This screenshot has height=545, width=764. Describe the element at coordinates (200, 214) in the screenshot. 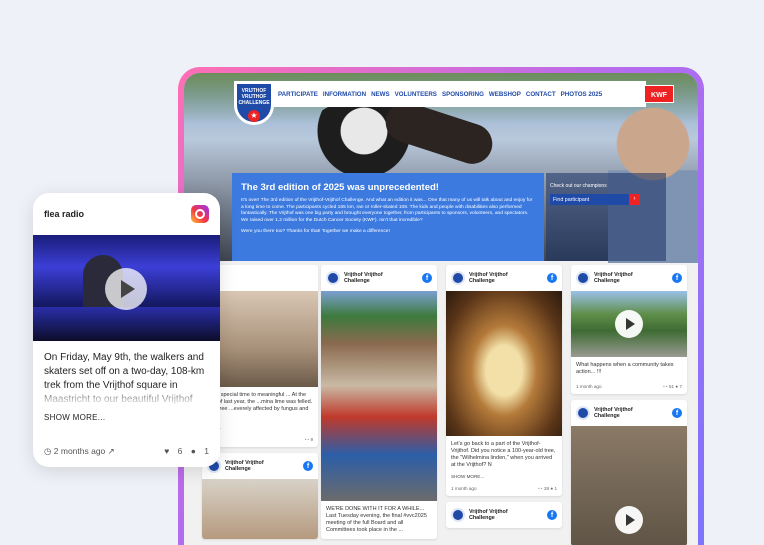

I see `instagram-icon` at that location.